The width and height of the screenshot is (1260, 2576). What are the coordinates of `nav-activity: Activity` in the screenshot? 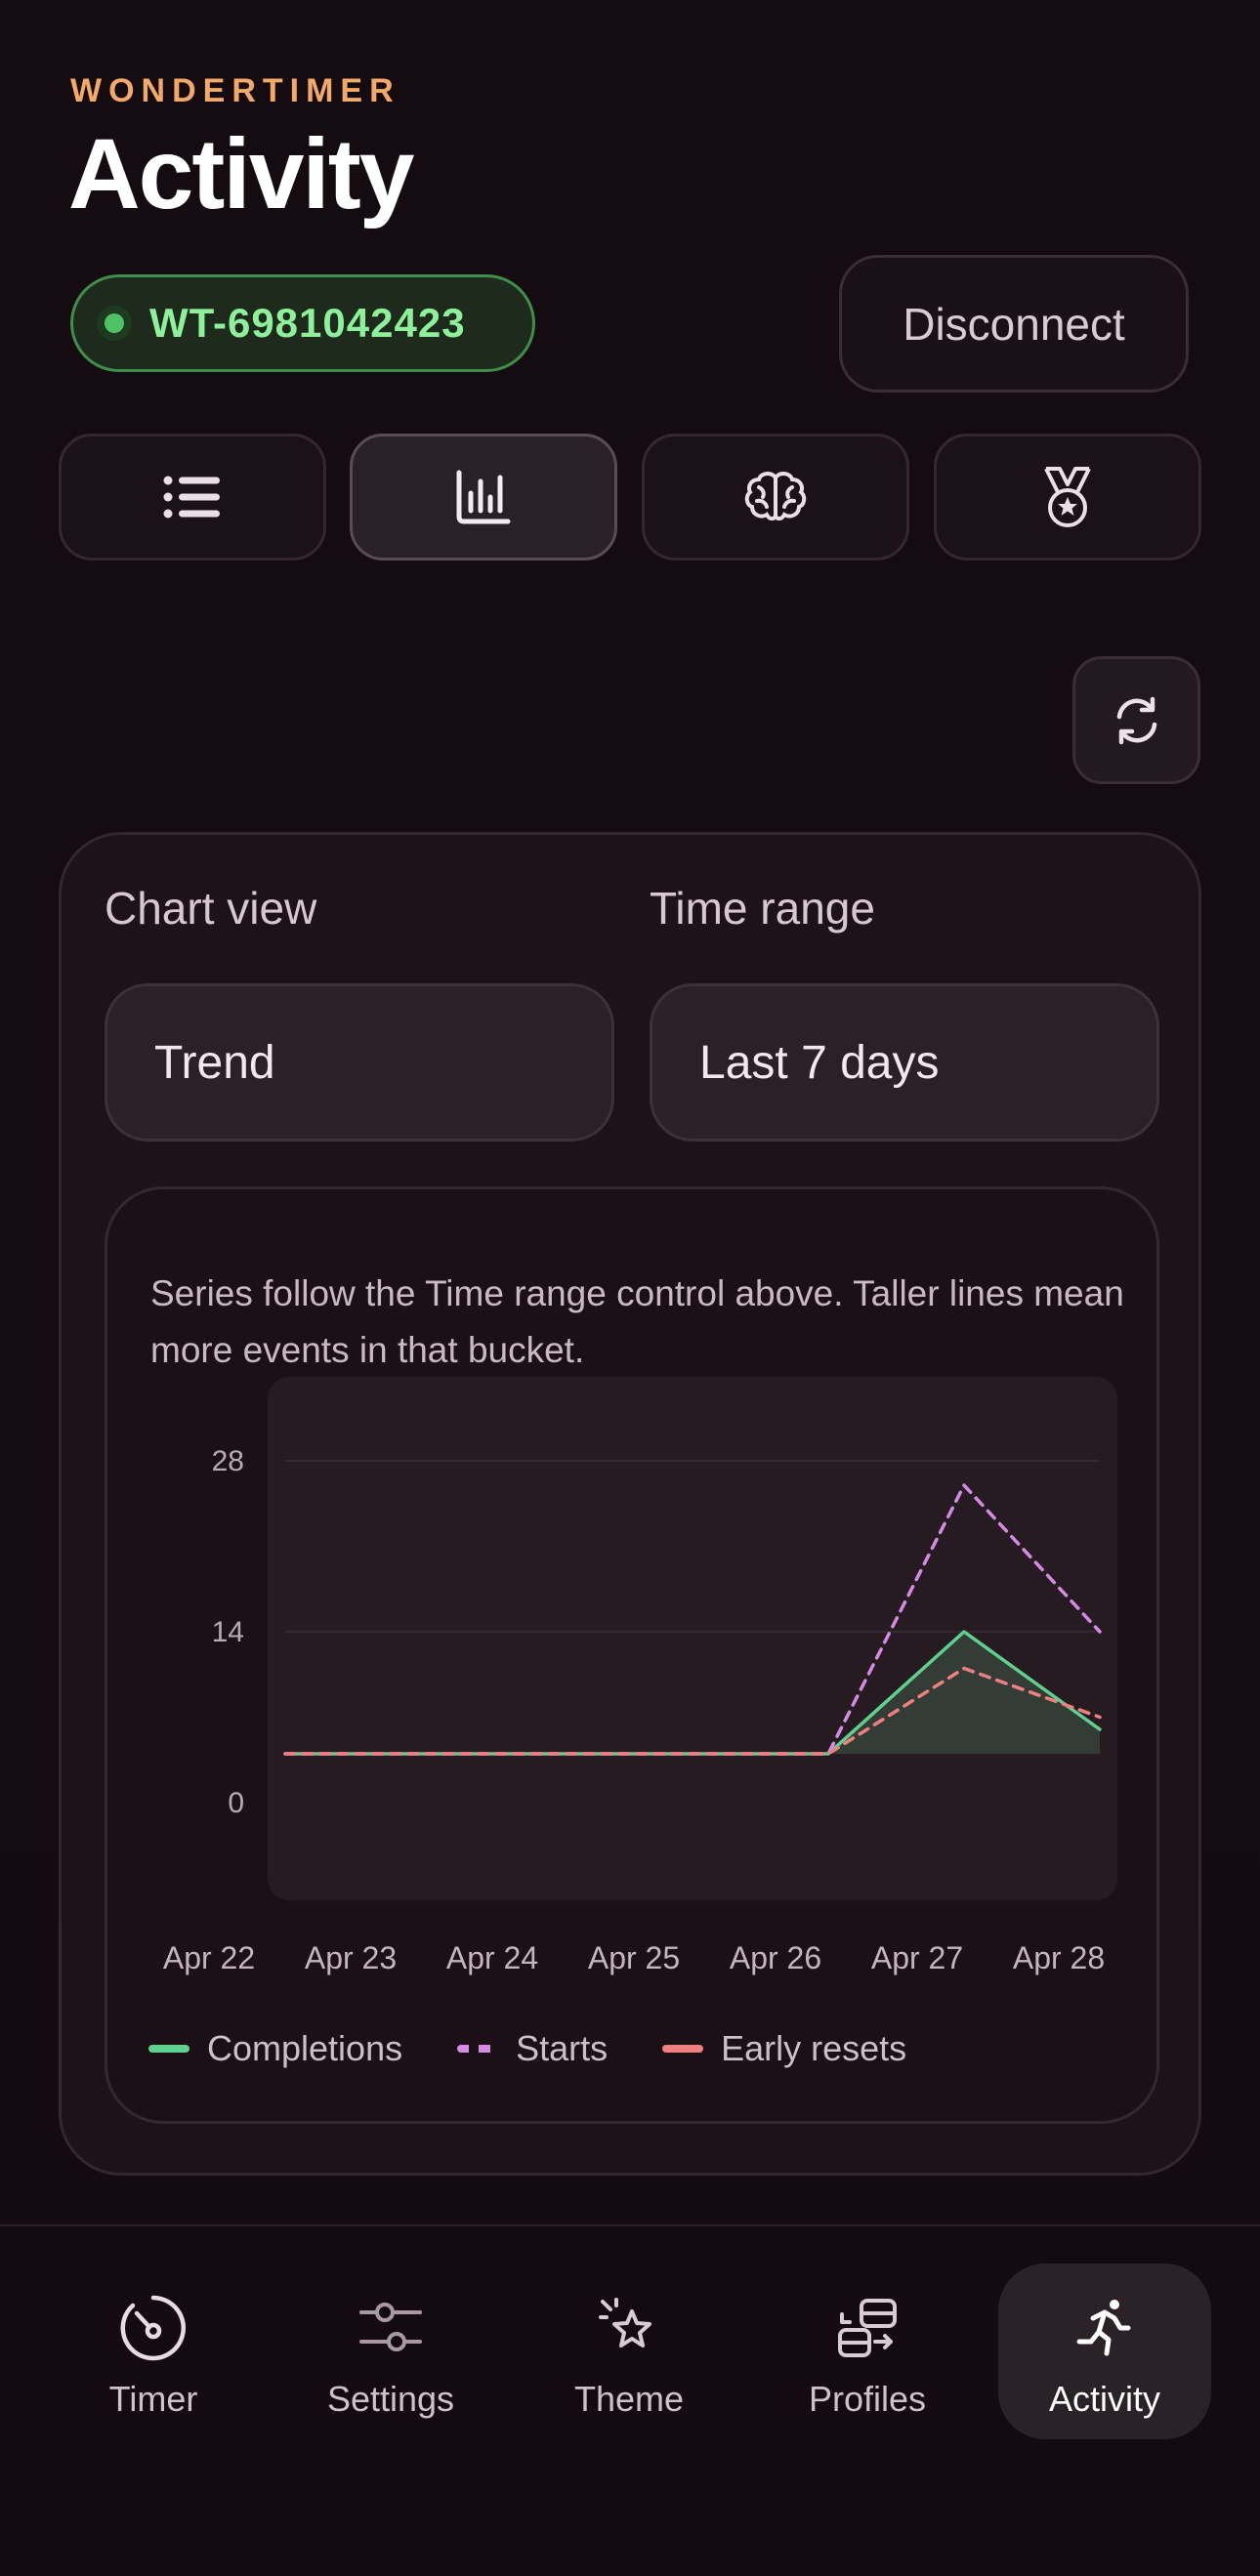 It's located at (1104, 2351).